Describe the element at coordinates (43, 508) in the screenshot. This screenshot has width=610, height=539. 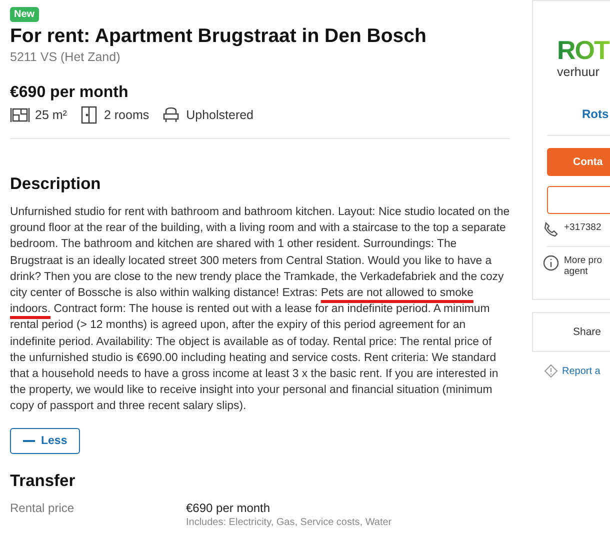
I see `row-label: Rental price` at that location.